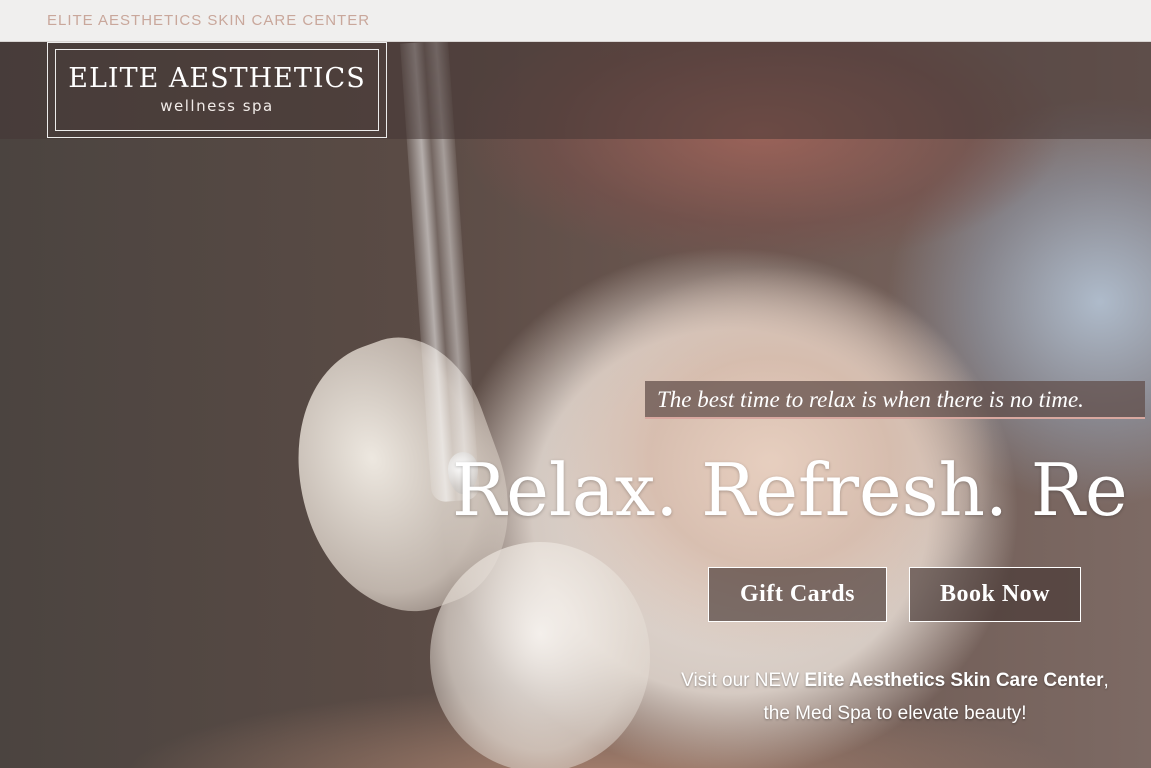  I want to click on visit-message-line2: the Med Spa to elevate beauty!, so click(895, 713).